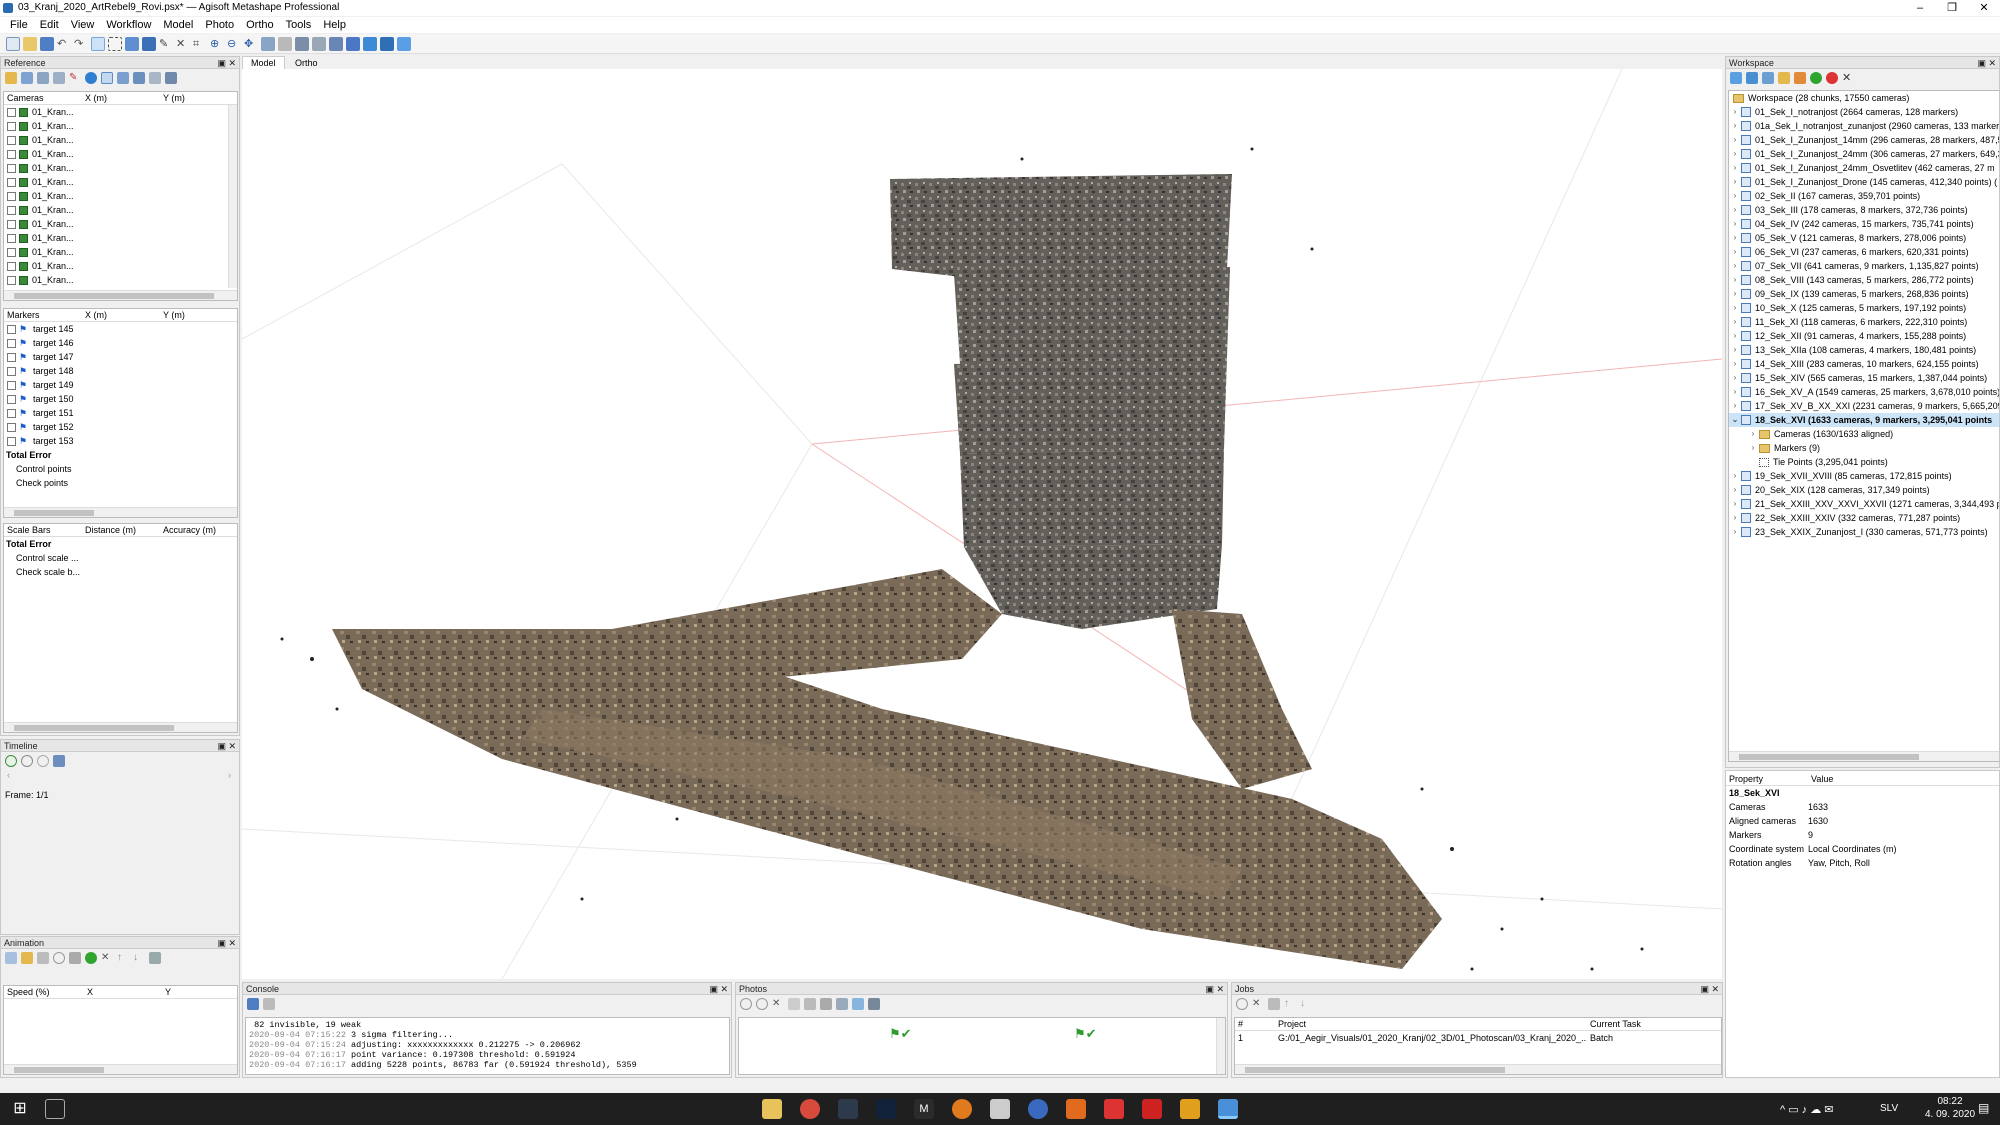 The height and width of the screenshot is (1125, 2000). Describe the element at coordinates (27, 78) in the screenshot. I see `export-icon` at that location.